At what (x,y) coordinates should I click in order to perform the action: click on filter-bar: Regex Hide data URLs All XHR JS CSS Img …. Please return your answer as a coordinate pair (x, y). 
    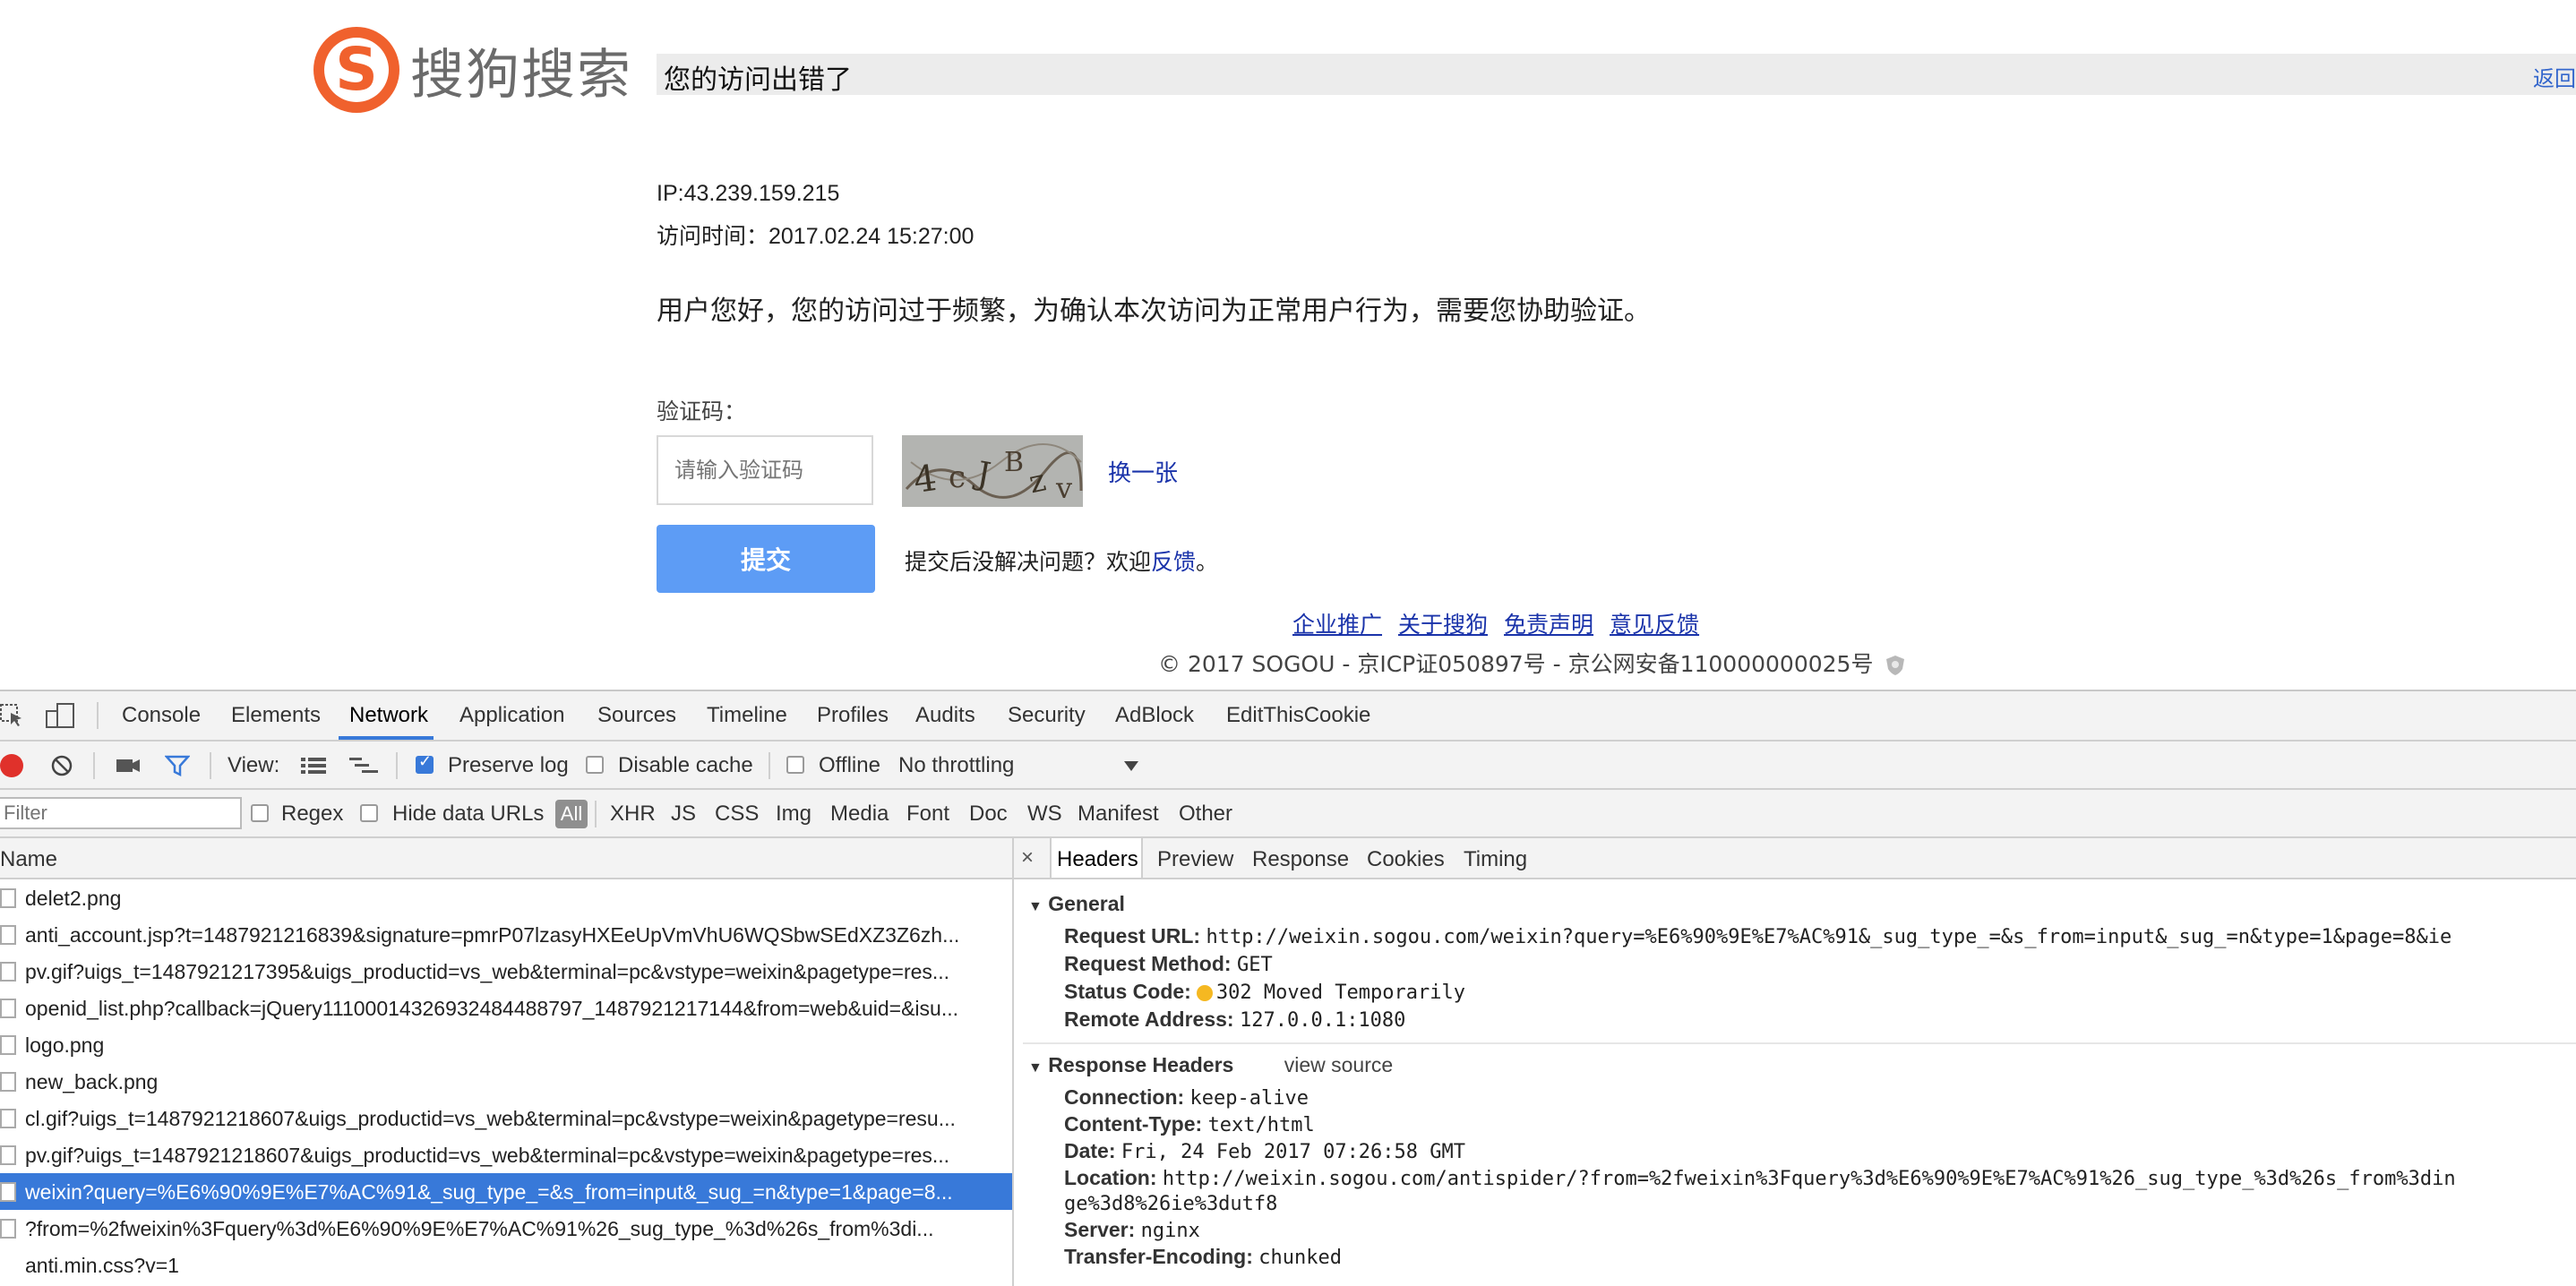
    Looking at the image, I should click on (1288, 814).